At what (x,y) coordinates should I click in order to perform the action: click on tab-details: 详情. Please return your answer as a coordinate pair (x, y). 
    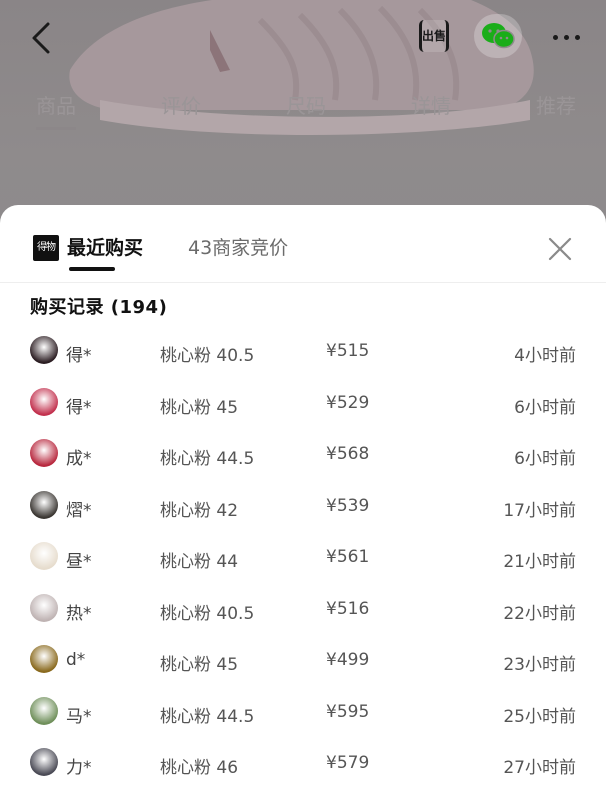
    Looking at the image, I should click on (431, 105).